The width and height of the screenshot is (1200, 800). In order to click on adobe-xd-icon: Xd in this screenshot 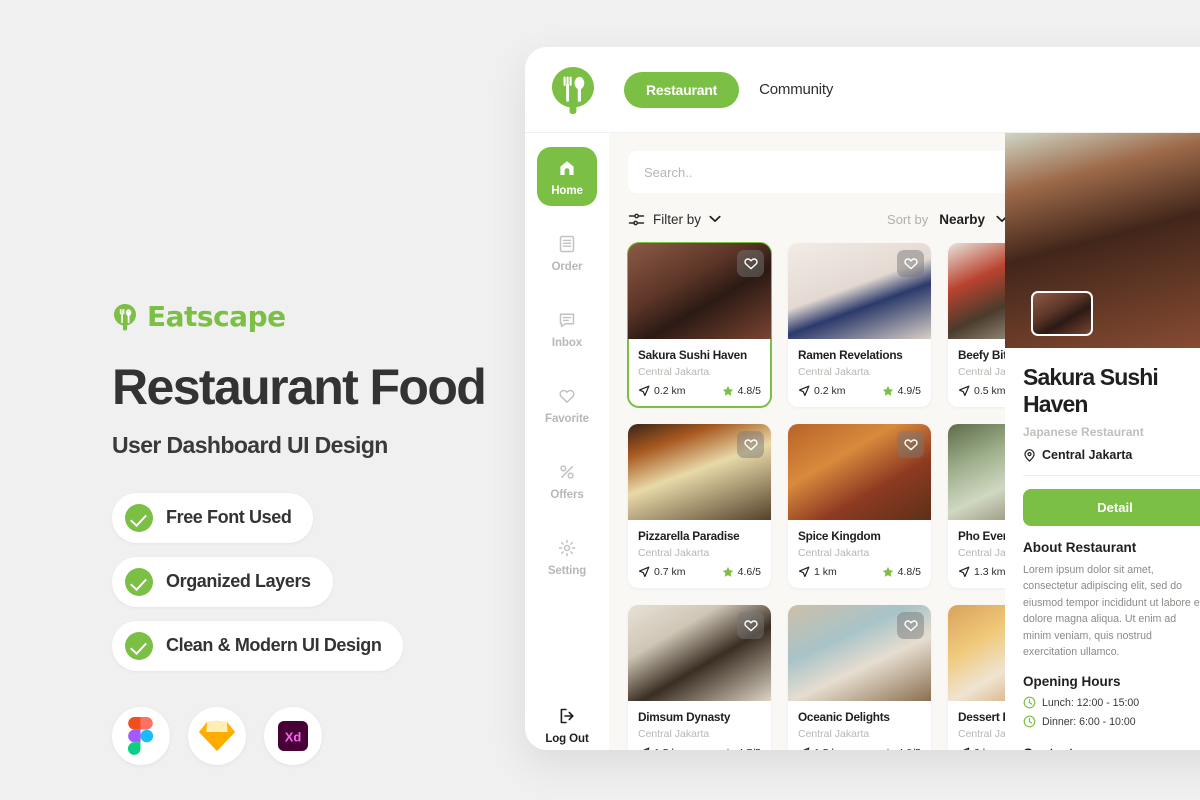, I will do `click(293, 735)`.